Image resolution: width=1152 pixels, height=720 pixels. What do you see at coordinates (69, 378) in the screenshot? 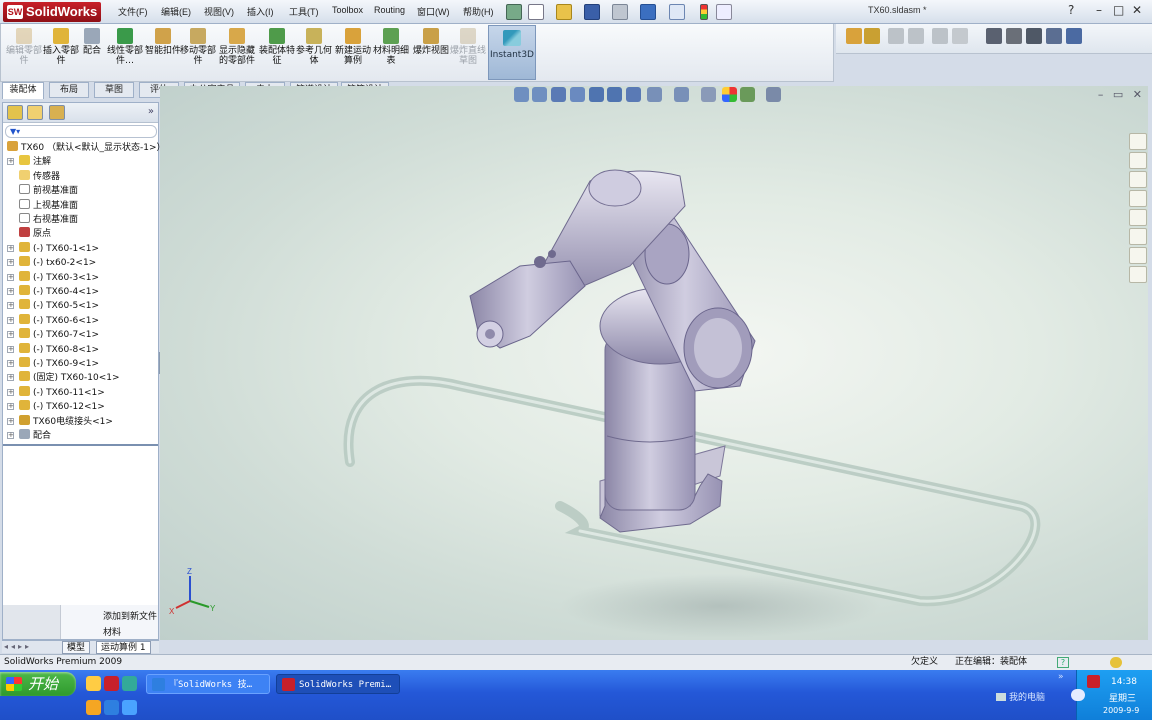
I see `tree-item: (固定) TX60-10<1>` at bounding box center [69, 378].